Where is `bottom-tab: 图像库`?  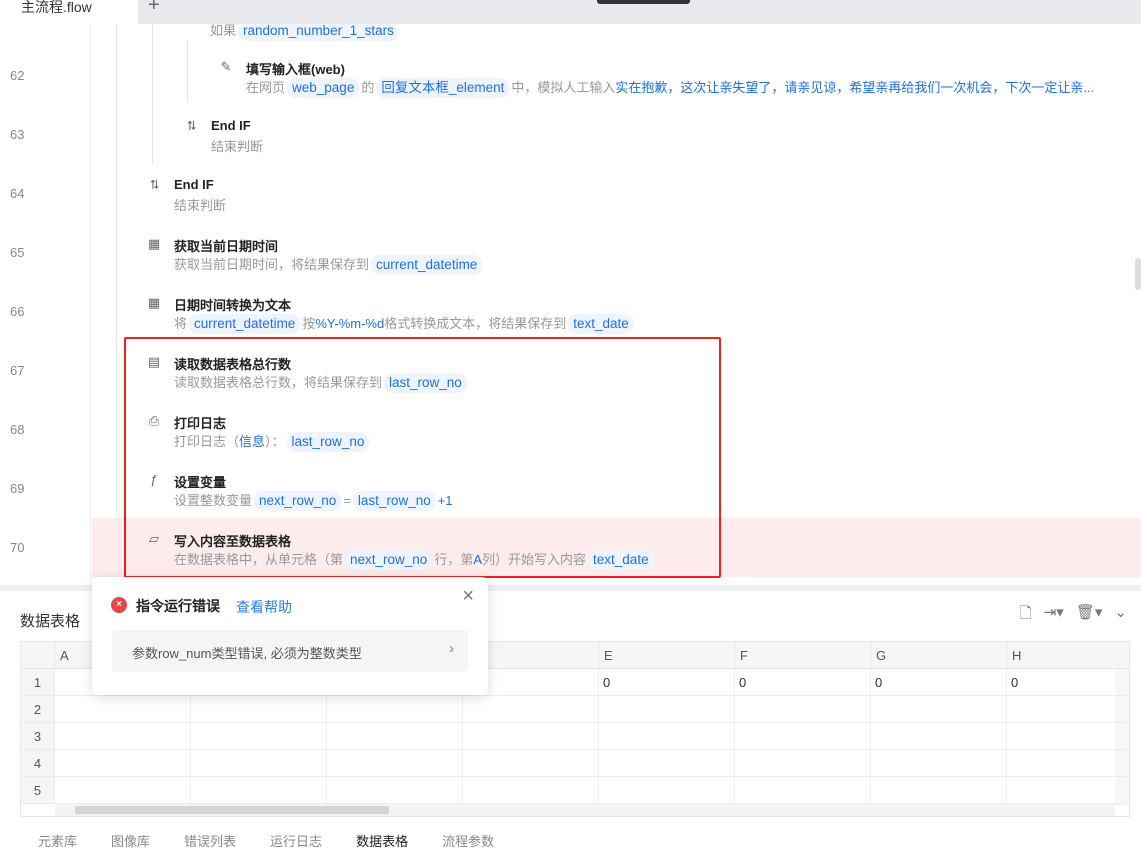
bottom-tab: 图像库 is located at coordinates (130, 840).